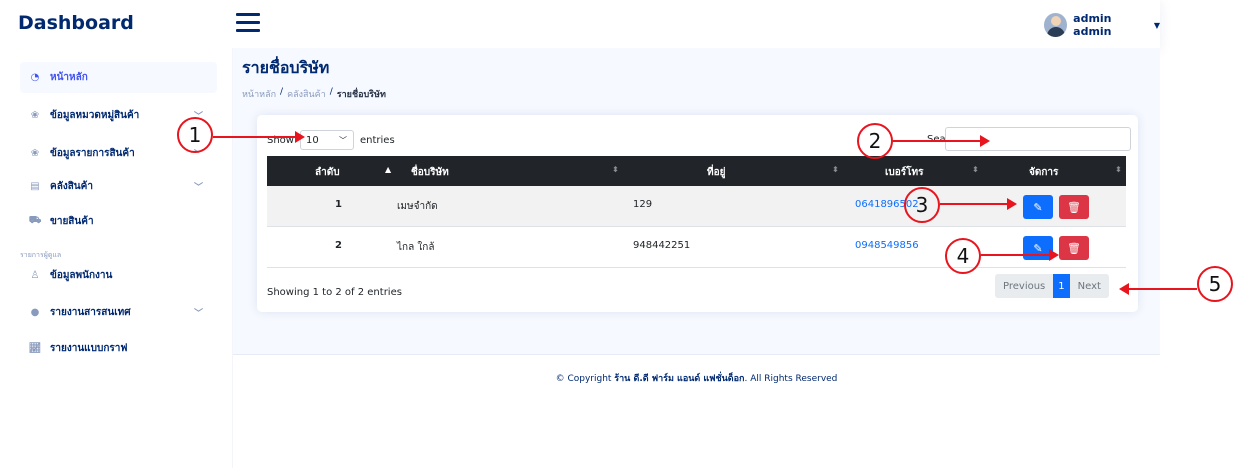  What do you see at coordinates (35, 312) in the screenshot?
I see `info-icon: ●` at bounding box center [35, 312].